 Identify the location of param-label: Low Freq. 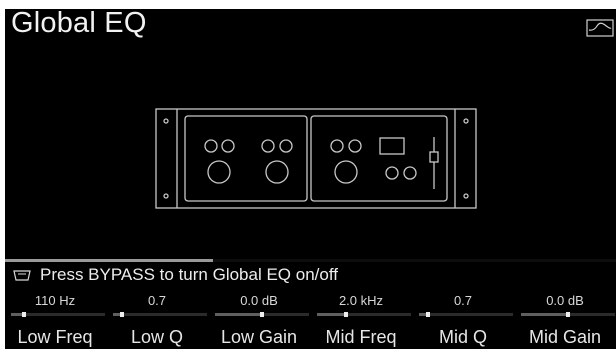
(55, 337).